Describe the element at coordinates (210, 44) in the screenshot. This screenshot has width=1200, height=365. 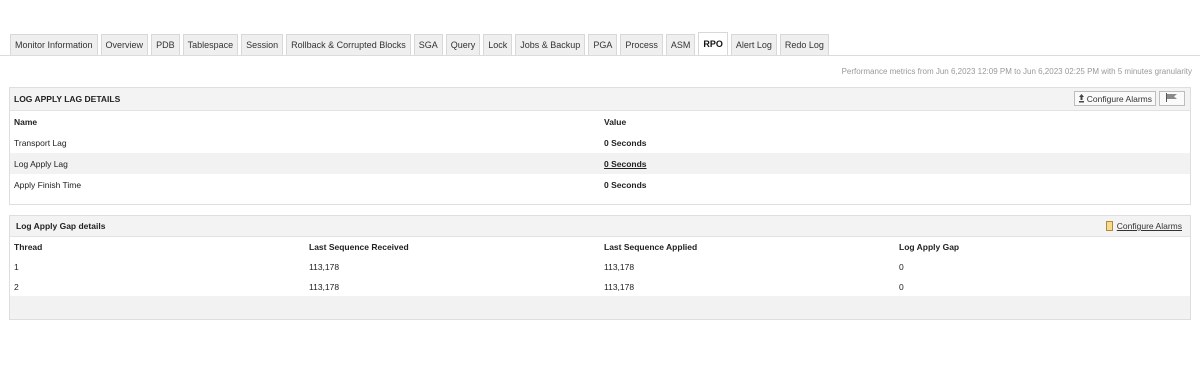
I see `tab-tablespace: Tablespace` at that location.